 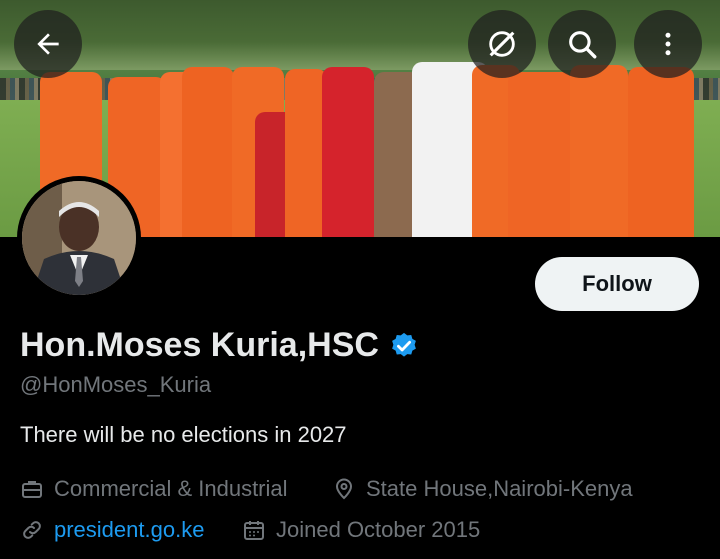 I want to click on back-button, so click(x=48, y=44).